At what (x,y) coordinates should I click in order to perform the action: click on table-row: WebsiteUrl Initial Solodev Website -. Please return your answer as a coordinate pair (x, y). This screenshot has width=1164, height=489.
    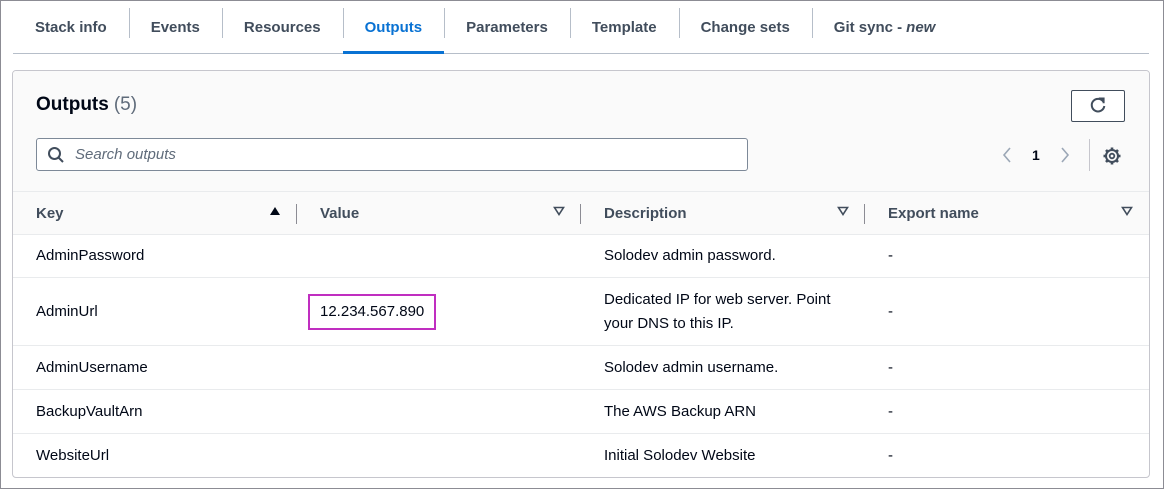
    Looking at the image, I should click on (581, 456).